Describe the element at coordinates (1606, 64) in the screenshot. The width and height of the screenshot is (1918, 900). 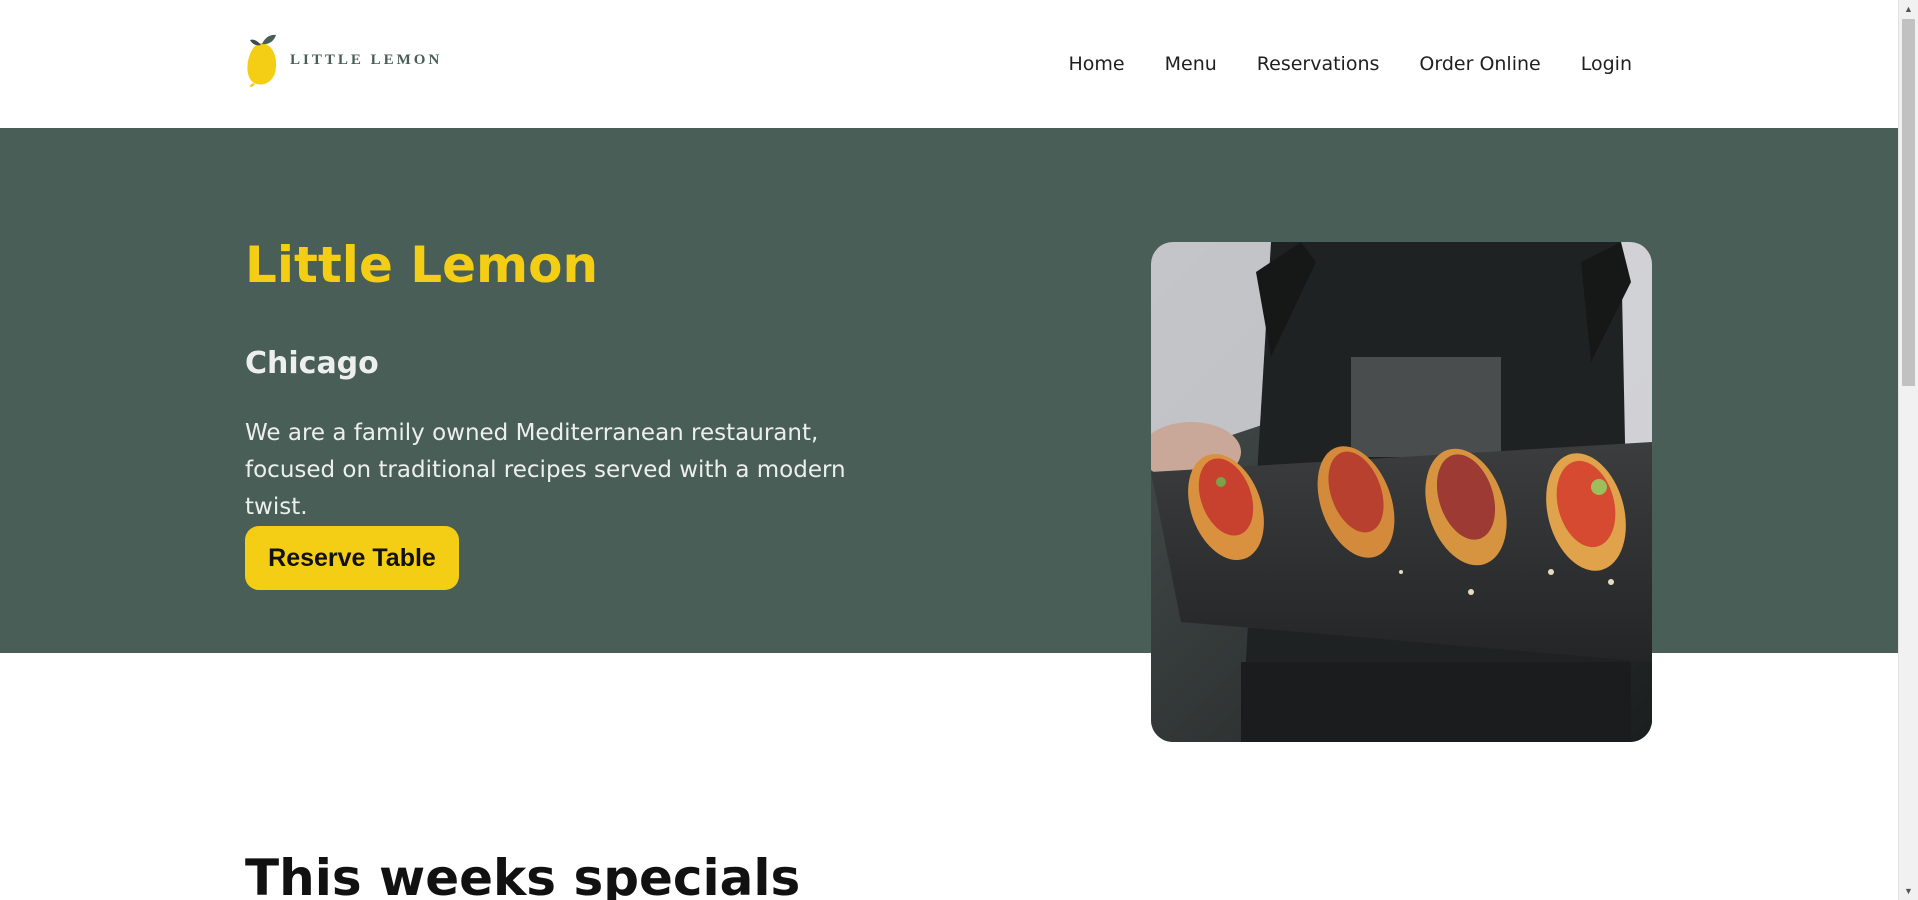
I see `nav-login: Login` at that location.